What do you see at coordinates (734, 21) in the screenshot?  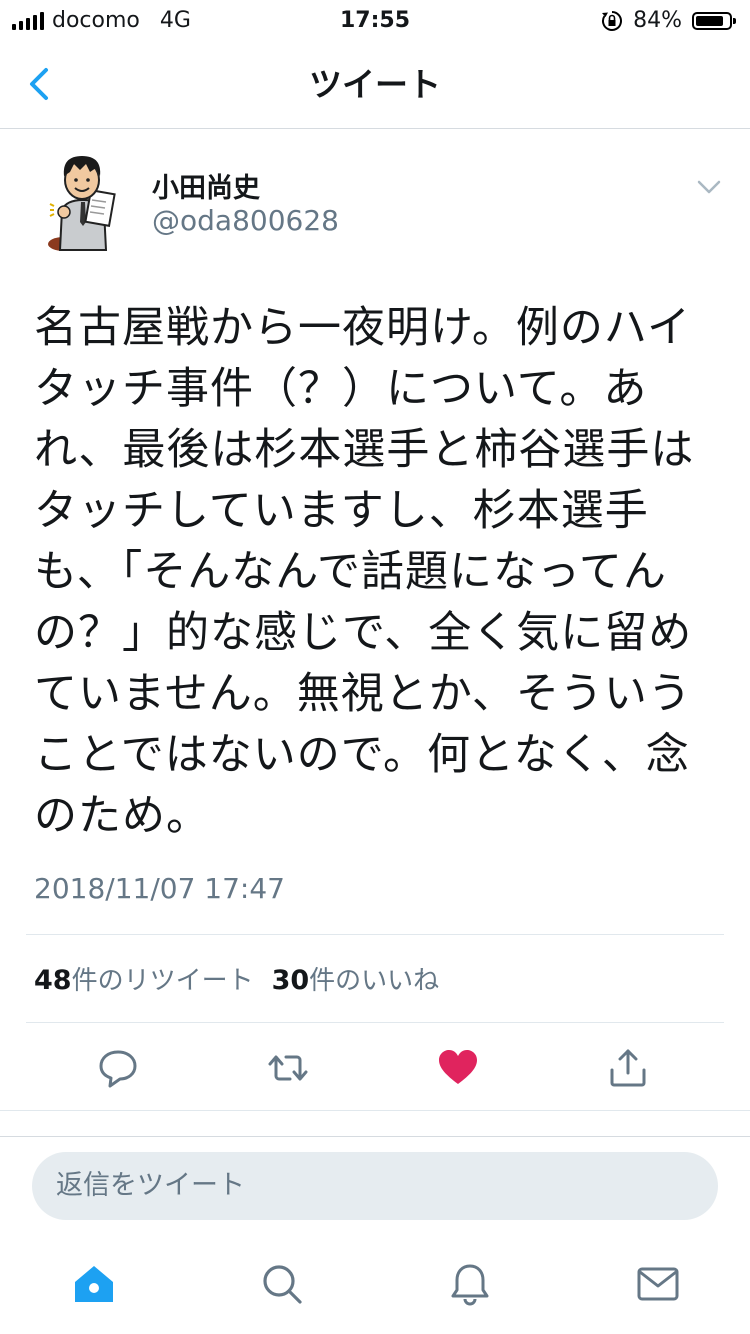 I see `battery-nub` at bounding box center [734, 21].